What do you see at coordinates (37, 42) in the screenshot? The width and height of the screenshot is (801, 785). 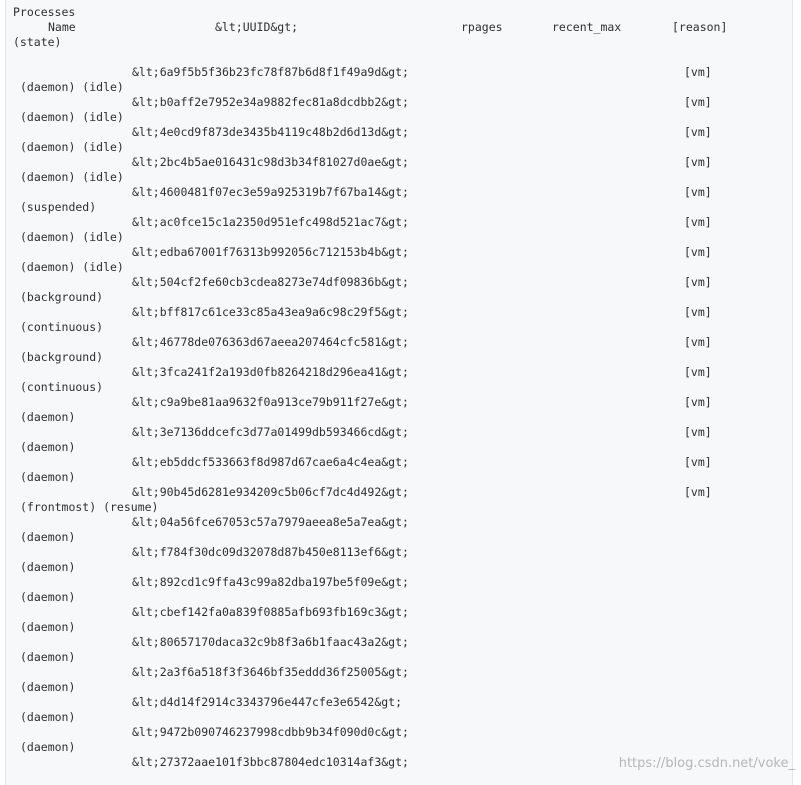 I see `header-state: (state)` at bounding box center [37, 42].